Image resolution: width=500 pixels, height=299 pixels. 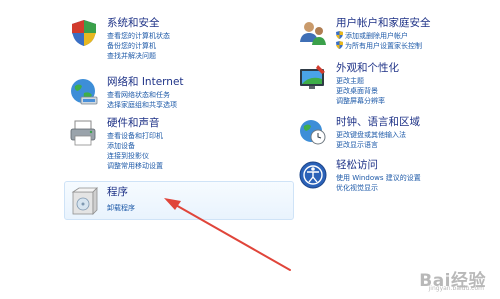 I want to click on baidu-watermark: Bai经验 jingyan.baidu.com, so click(x=452, y=279).